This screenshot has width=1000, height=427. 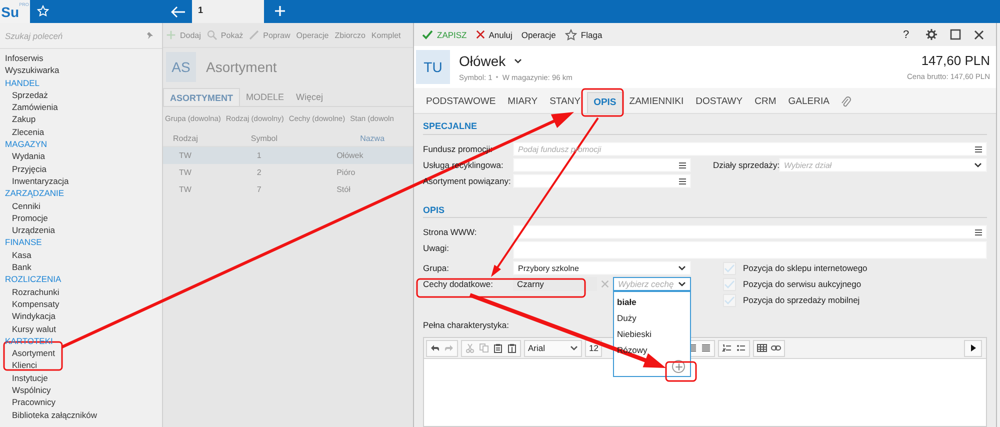 What do you see at coordinates (633, 334) in the screenshot?
I see `menu-item: Niebieski` at bounding box center [633, 334].